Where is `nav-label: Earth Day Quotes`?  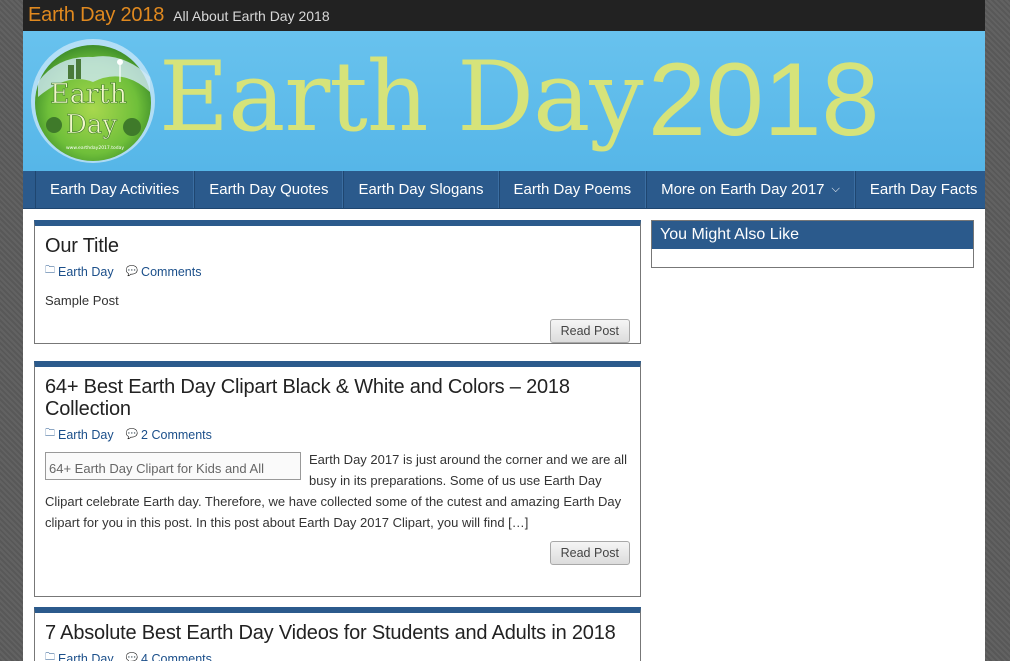 nav-label: Earth Day Quotes is located at coordinates (269, 189).